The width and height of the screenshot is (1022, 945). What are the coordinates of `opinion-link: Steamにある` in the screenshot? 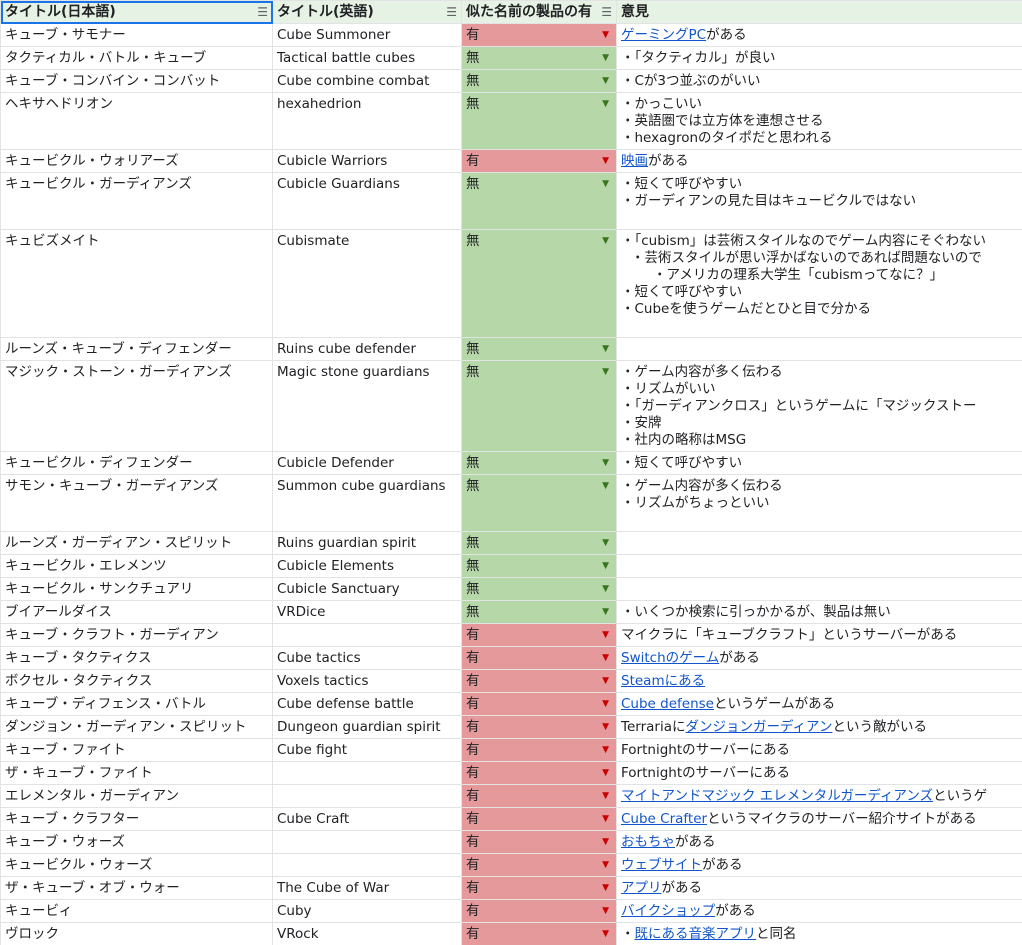 It's located at (663, 681).